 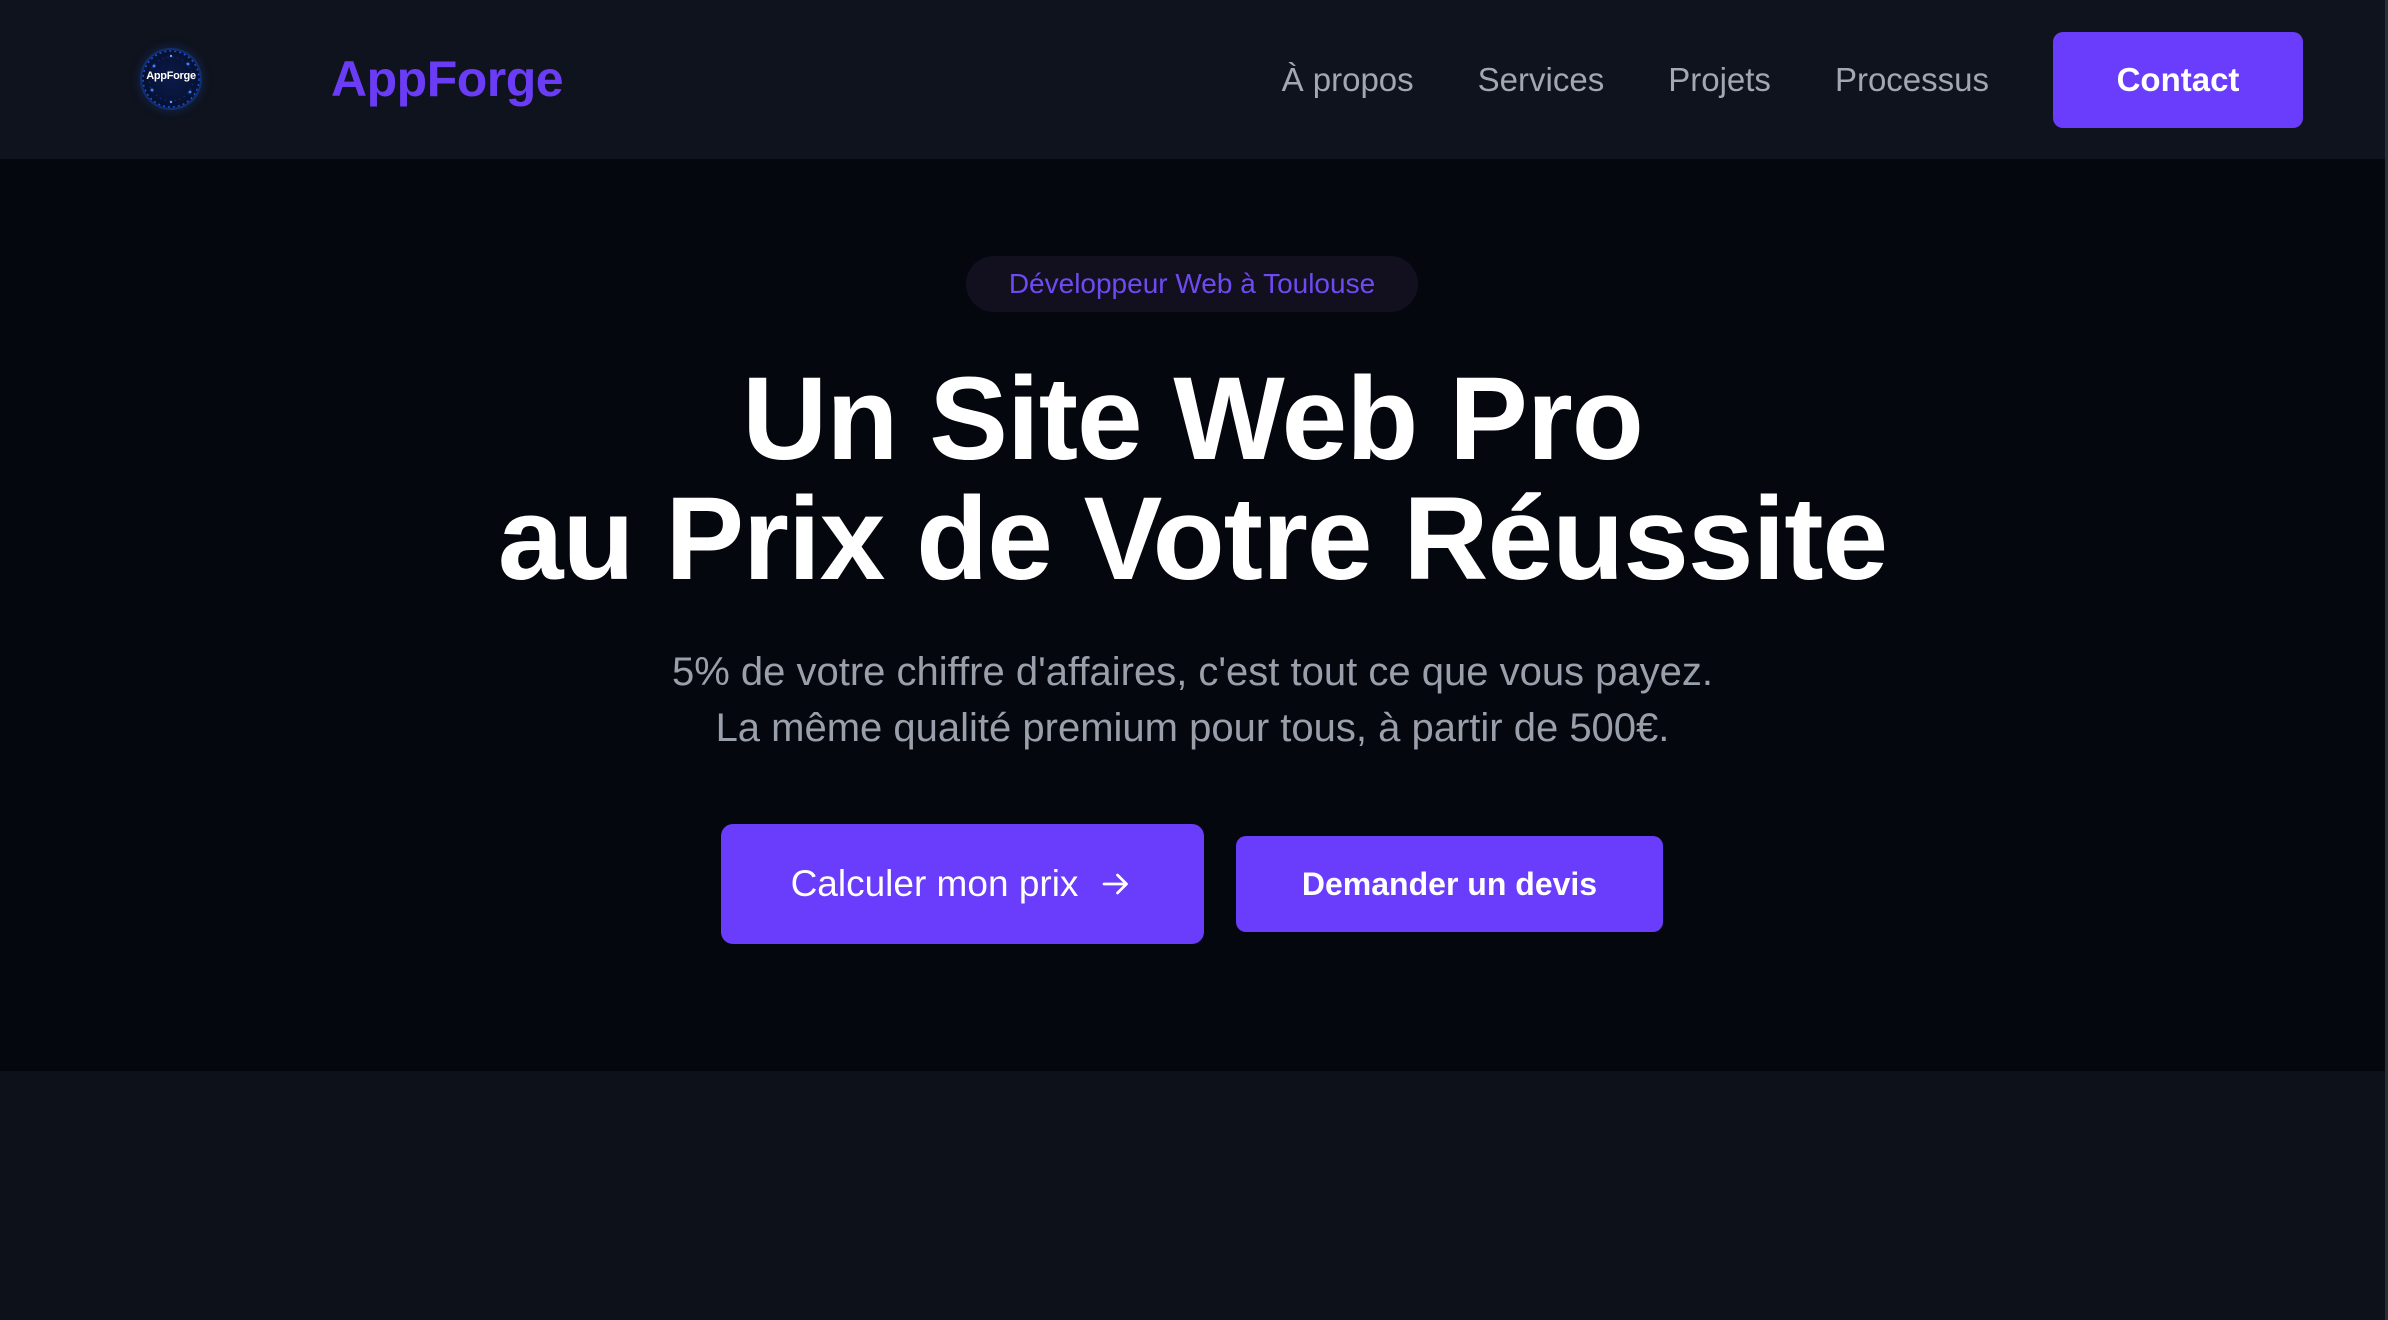 I want to click on location-tag: Développeur Web à Toulouse, so click(x=1192, y=284).